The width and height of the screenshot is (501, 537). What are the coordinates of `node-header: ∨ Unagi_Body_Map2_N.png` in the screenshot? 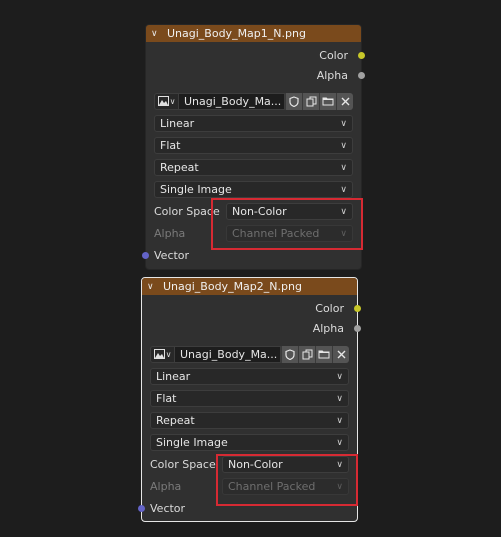 It's located at (249, 286).